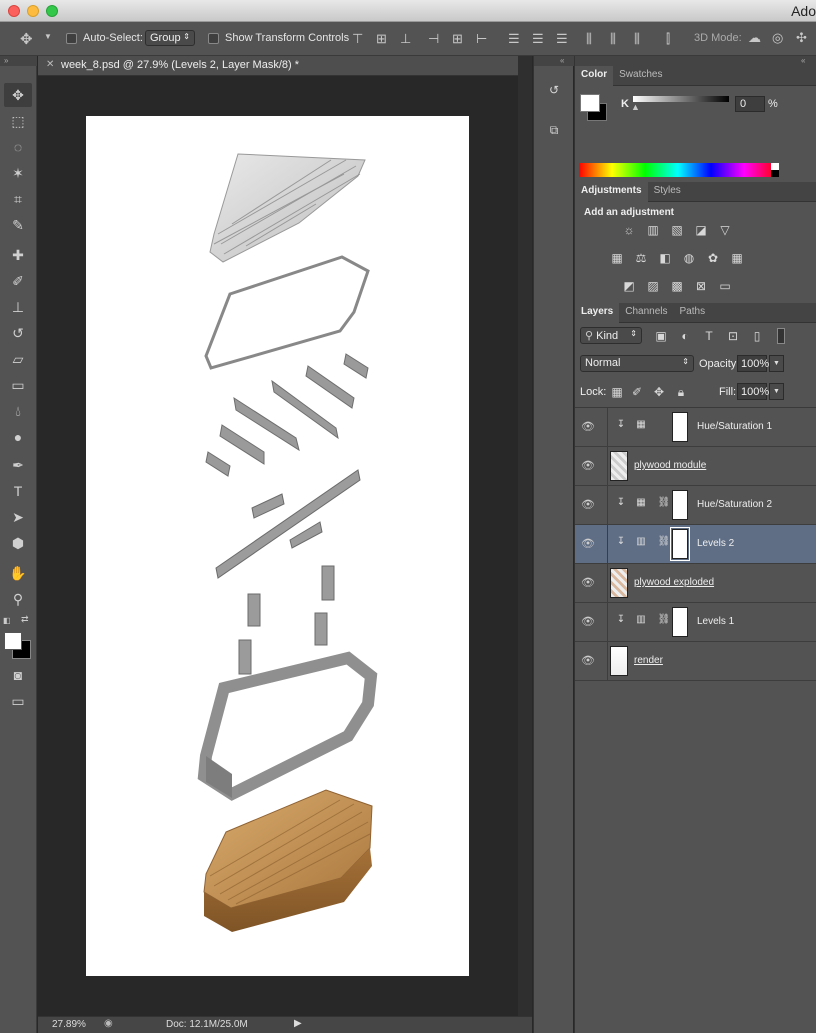 The width and height of the screenshot is (816, 1033). I want to click on align-bottom-icon: ⊥, so click(405, 39).